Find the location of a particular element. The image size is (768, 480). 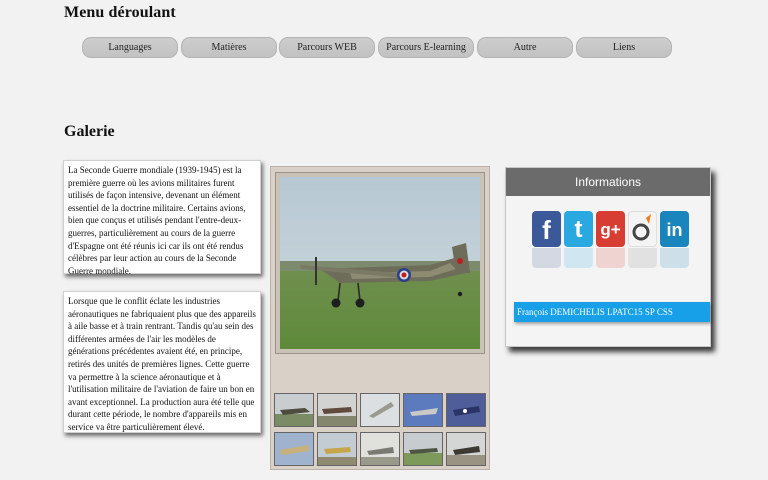

spitfire-photo is located at coordinates (380, 263).